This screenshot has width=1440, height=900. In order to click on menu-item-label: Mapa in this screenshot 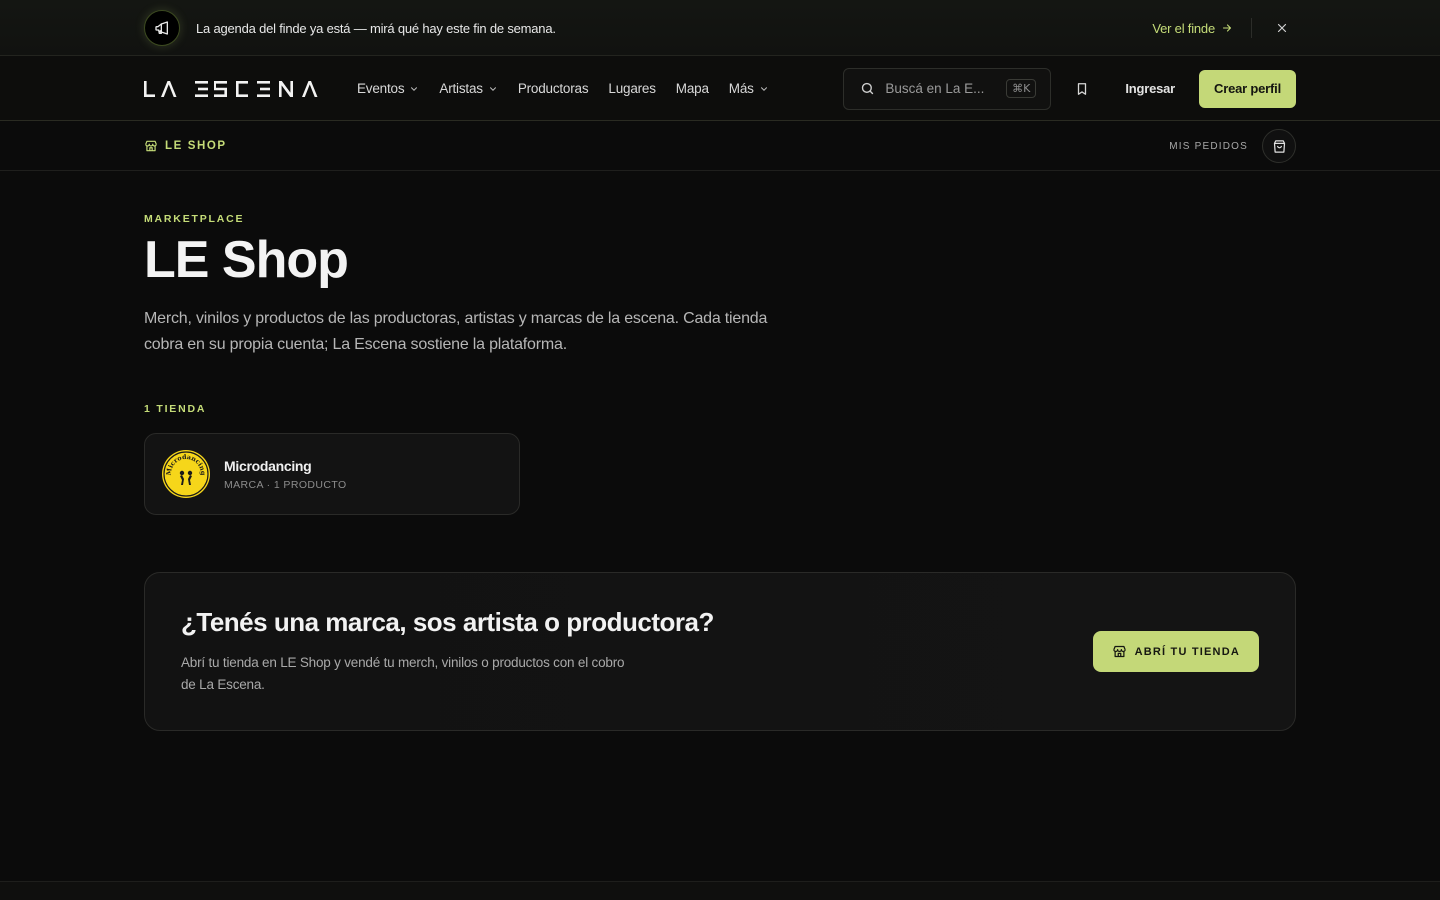, I will do `click(692, 88)`.